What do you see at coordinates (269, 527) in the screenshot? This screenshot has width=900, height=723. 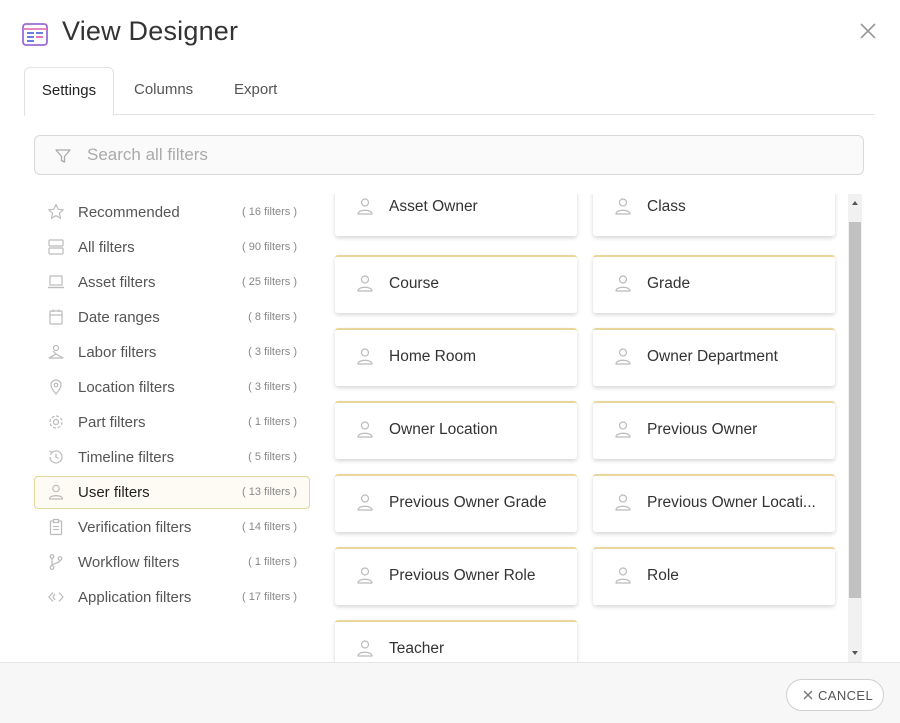 I see `sidebar-item-count: ( 14 filters )` at bounding box center [269, 527].